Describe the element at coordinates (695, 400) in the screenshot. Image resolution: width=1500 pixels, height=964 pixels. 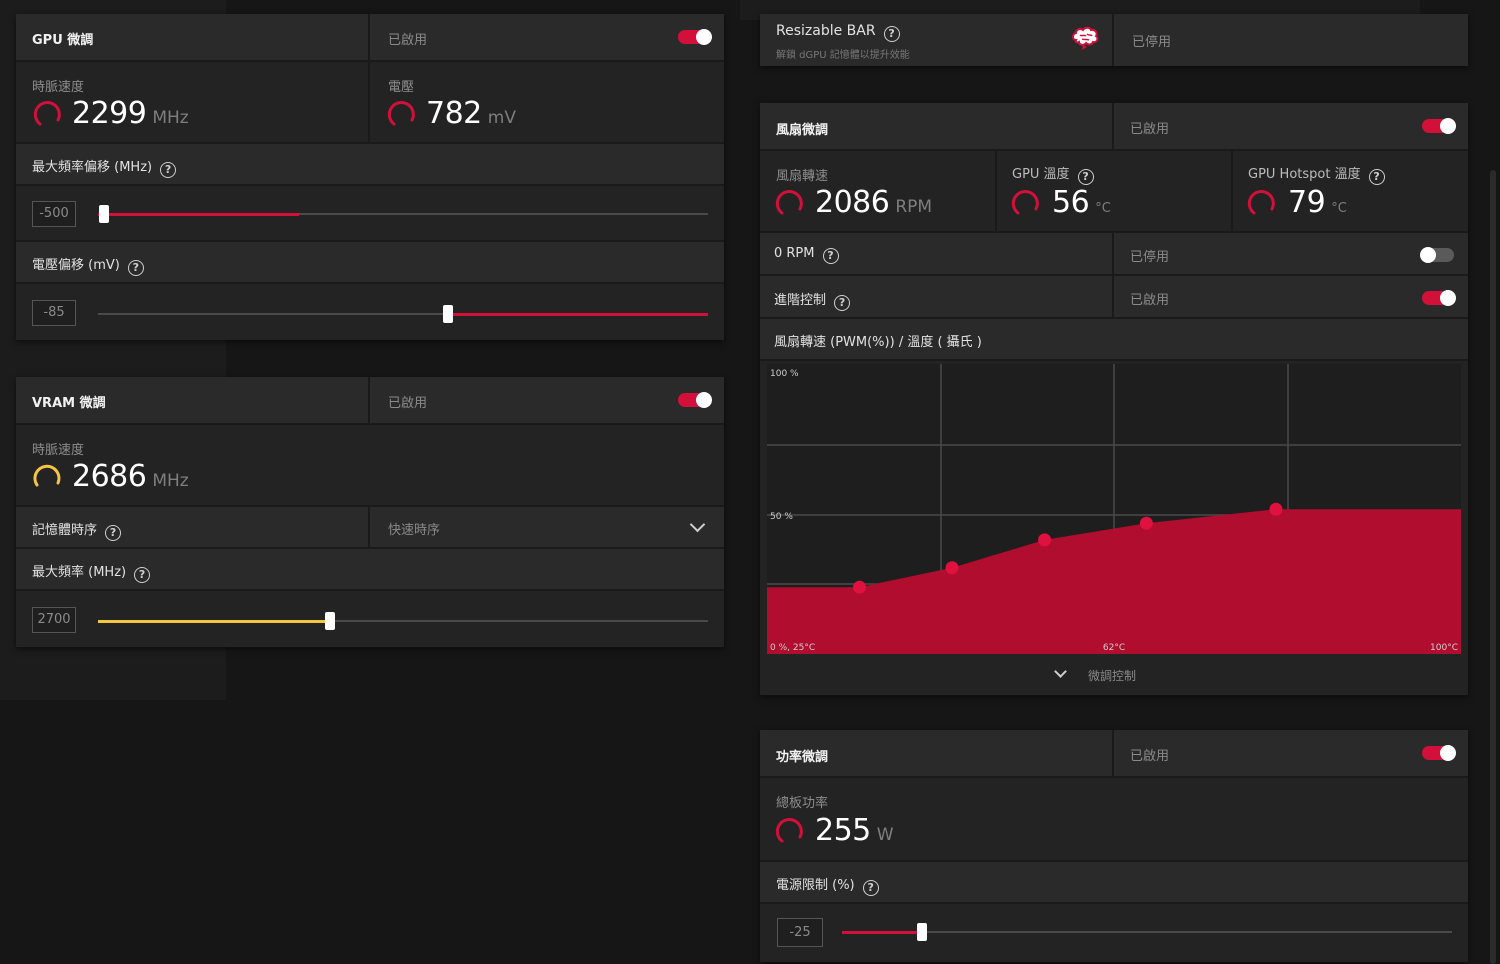
I see `vram-tuning-toggle` at that location.